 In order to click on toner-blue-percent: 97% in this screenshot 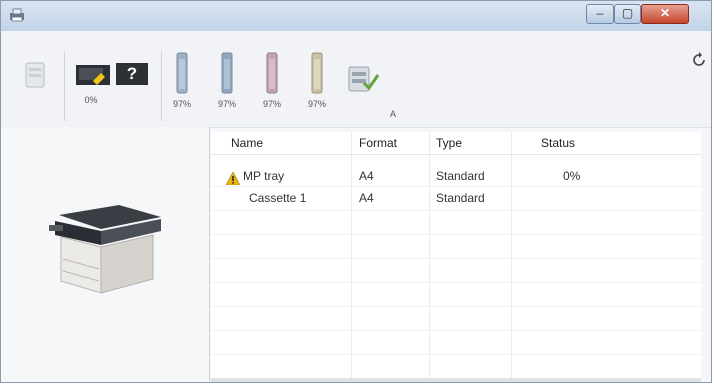, I will do `click(226, 104)`.